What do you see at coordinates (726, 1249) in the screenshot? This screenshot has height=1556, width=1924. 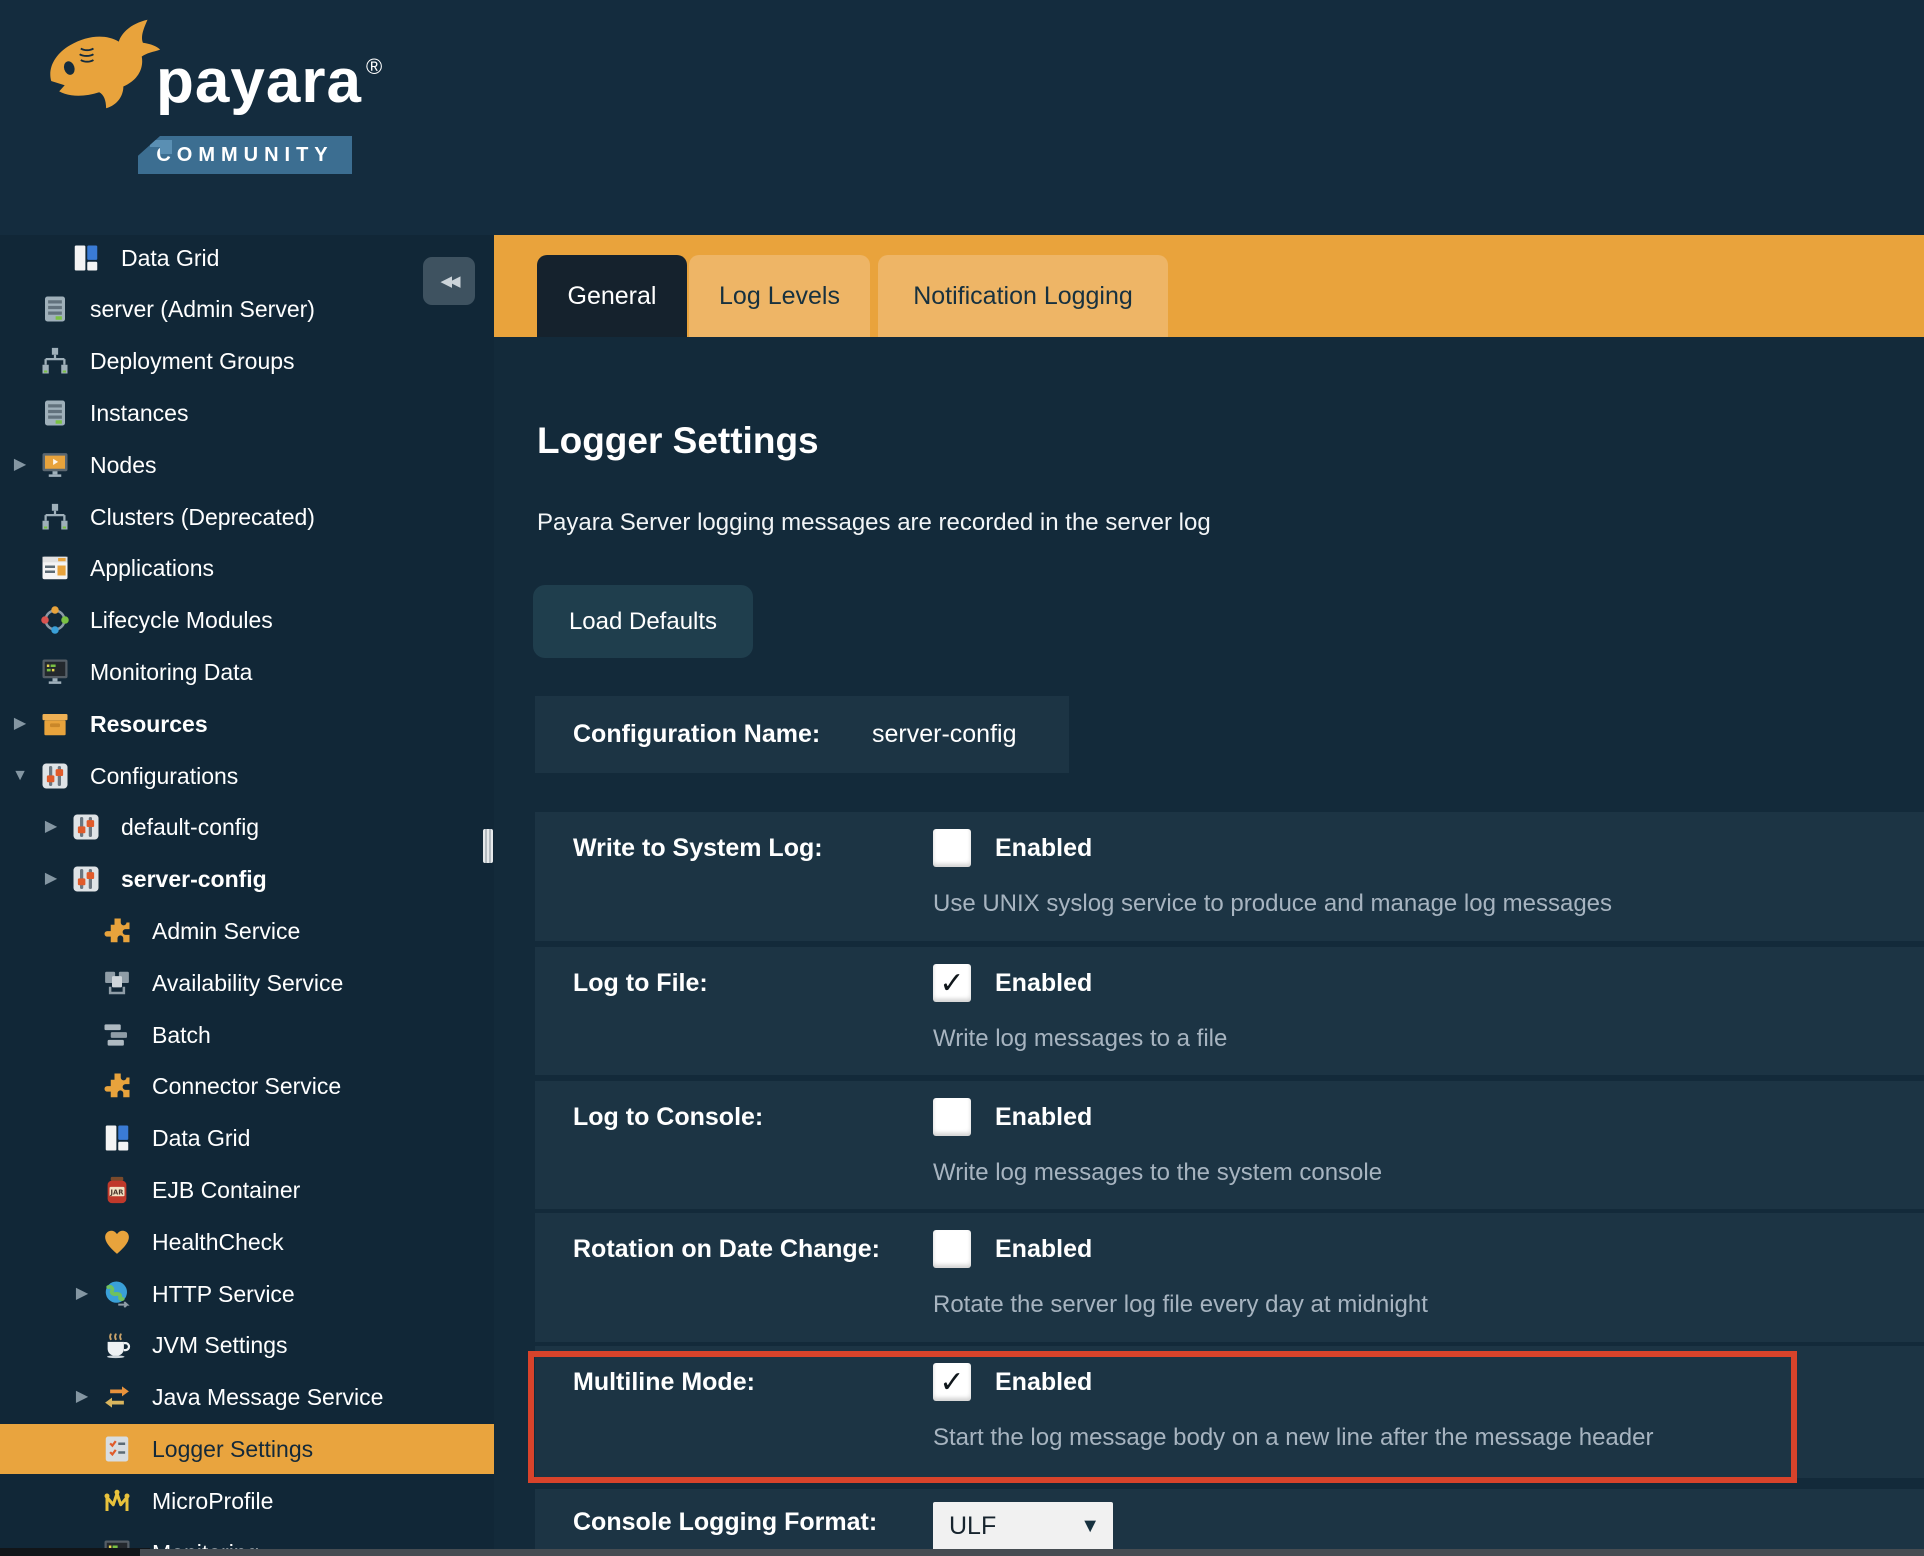 I see `field-label: Rotation on Date Change:` at bounding box center [726, 1249].